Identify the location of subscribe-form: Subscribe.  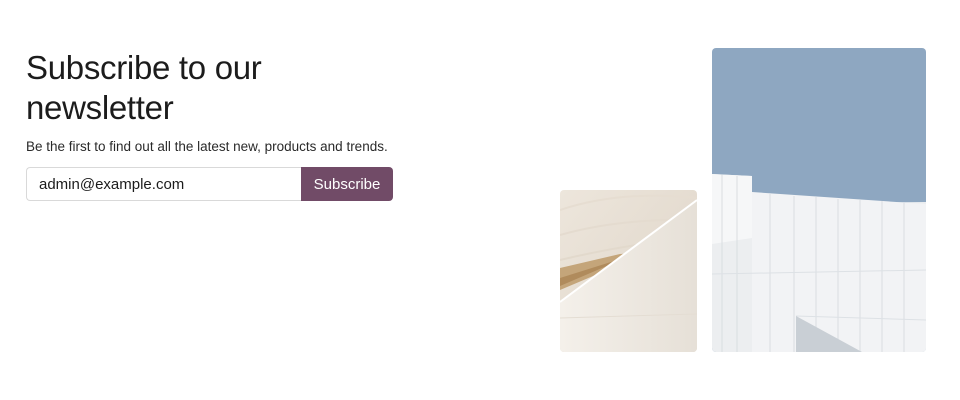
(209, 184).